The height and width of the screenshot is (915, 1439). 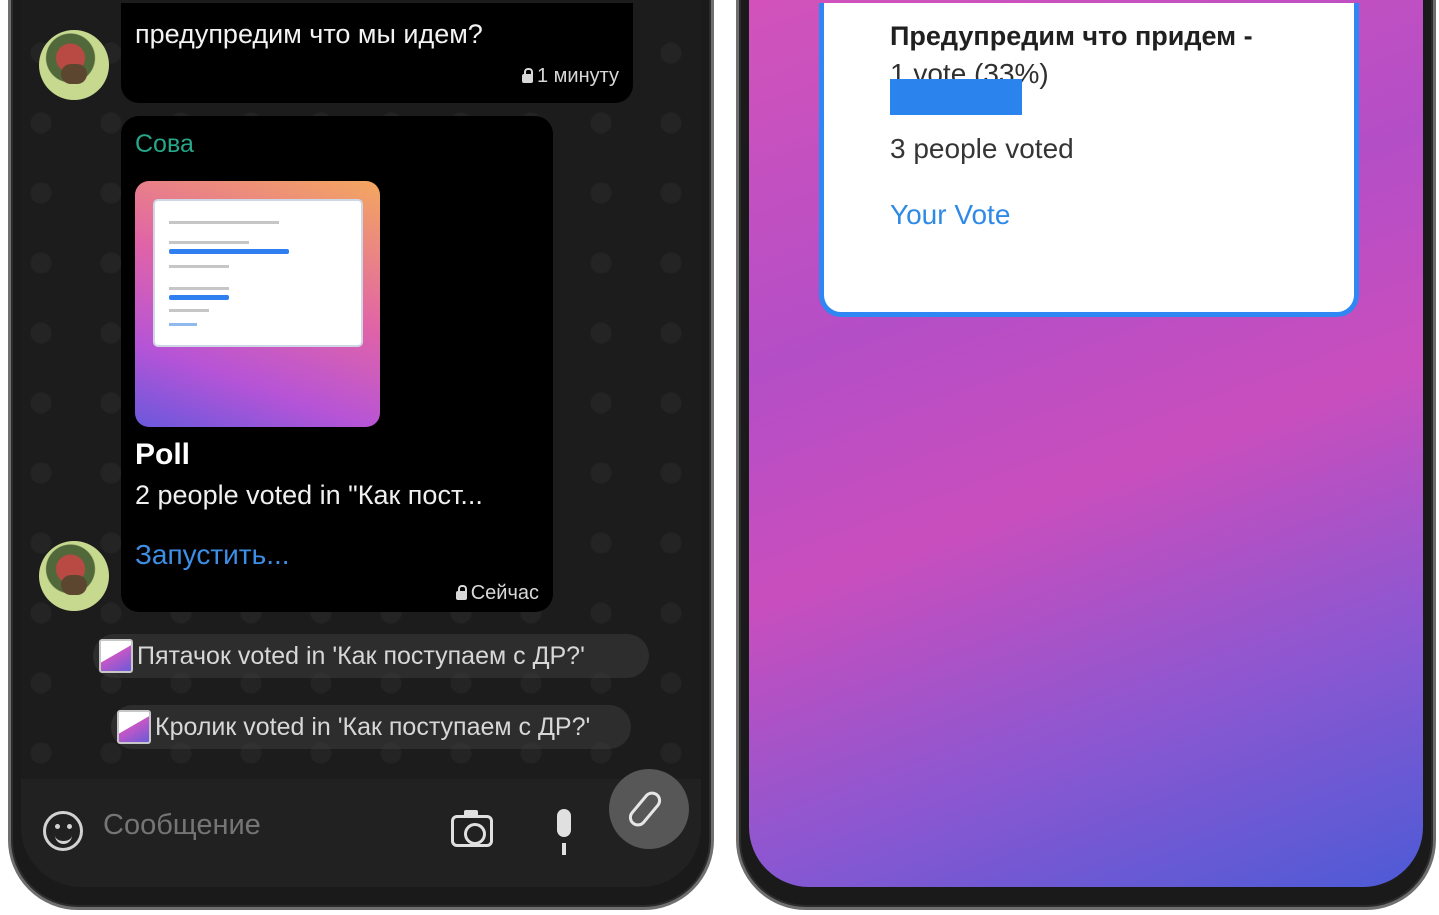 I want to click on message-composer, so click(x=361, y=828).